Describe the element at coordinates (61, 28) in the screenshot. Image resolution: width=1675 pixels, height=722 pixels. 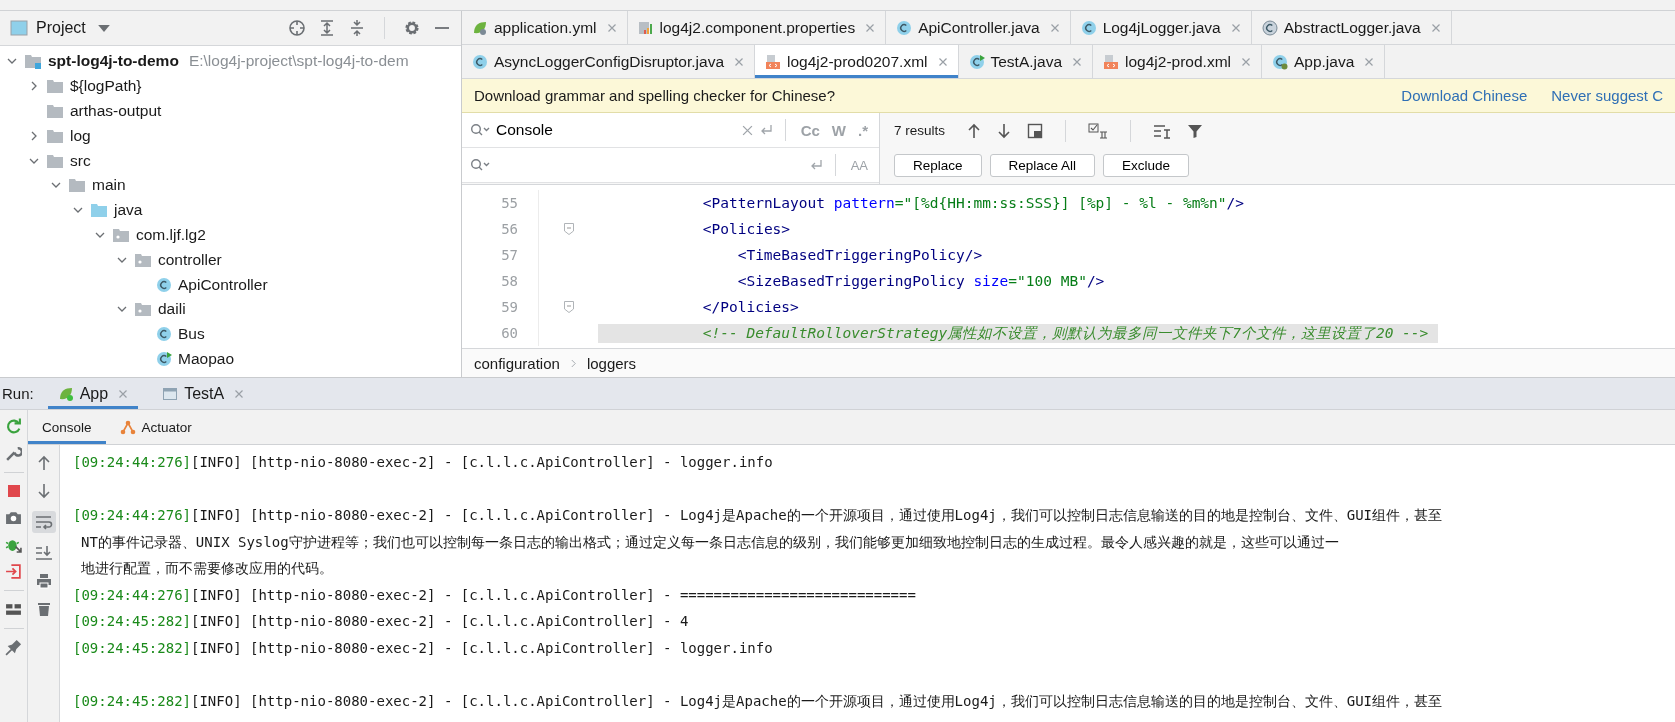
I see `panel-title: Project` at that location.